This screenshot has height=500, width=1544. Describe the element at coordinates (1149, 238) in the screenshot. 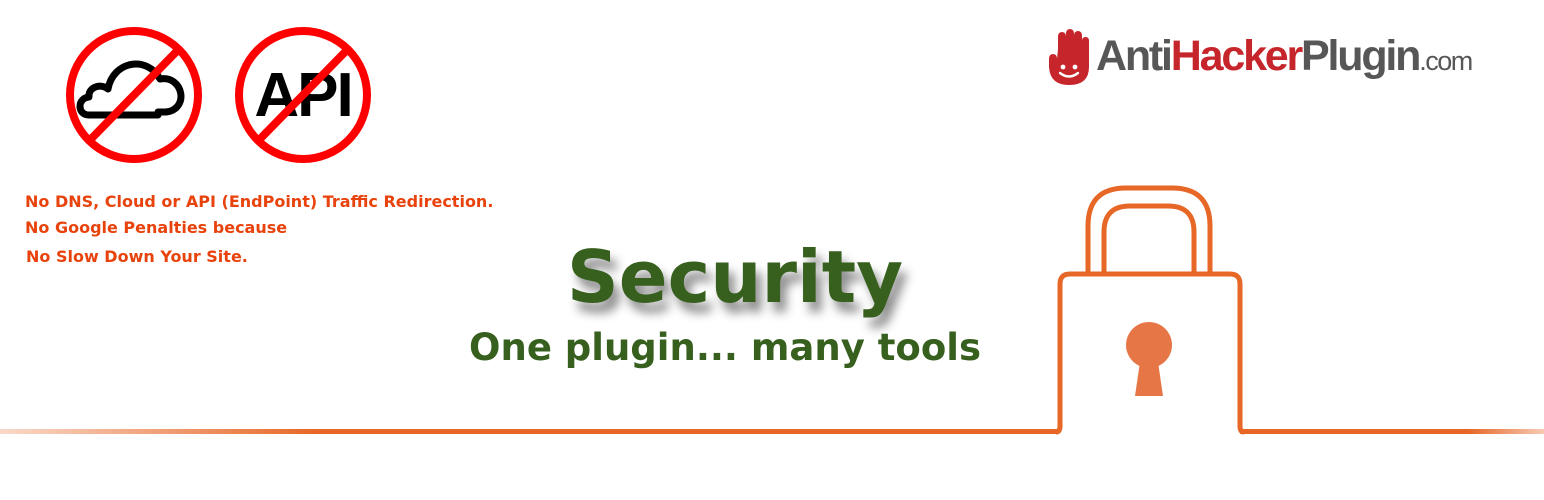

I see `lock-shackle-inner` at that location.